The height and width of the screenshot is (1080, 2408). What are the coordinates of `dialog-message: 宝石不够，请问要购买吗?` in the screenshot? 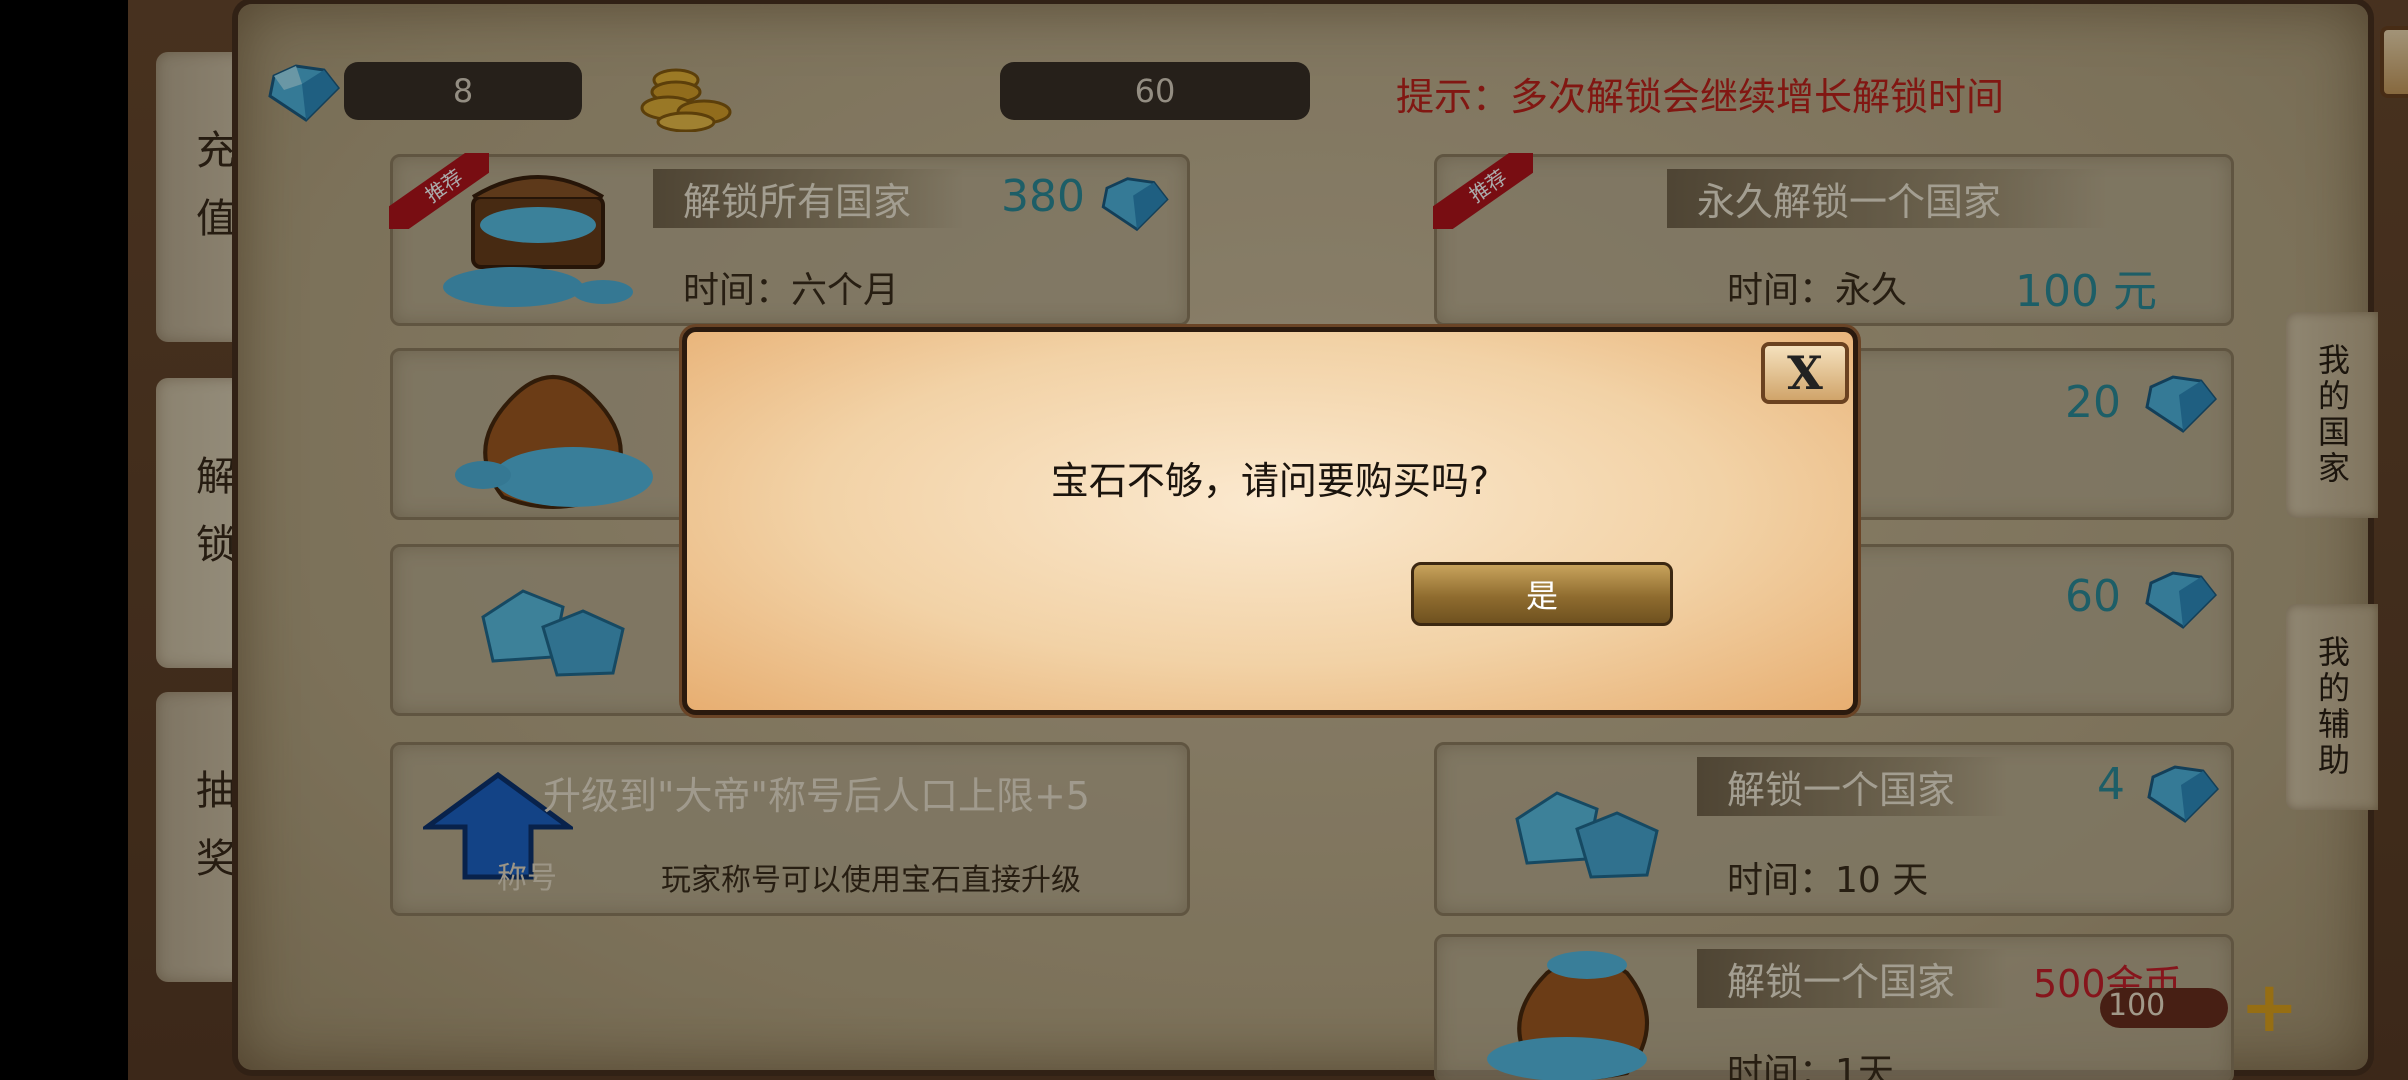 It's located at (1270, 481).